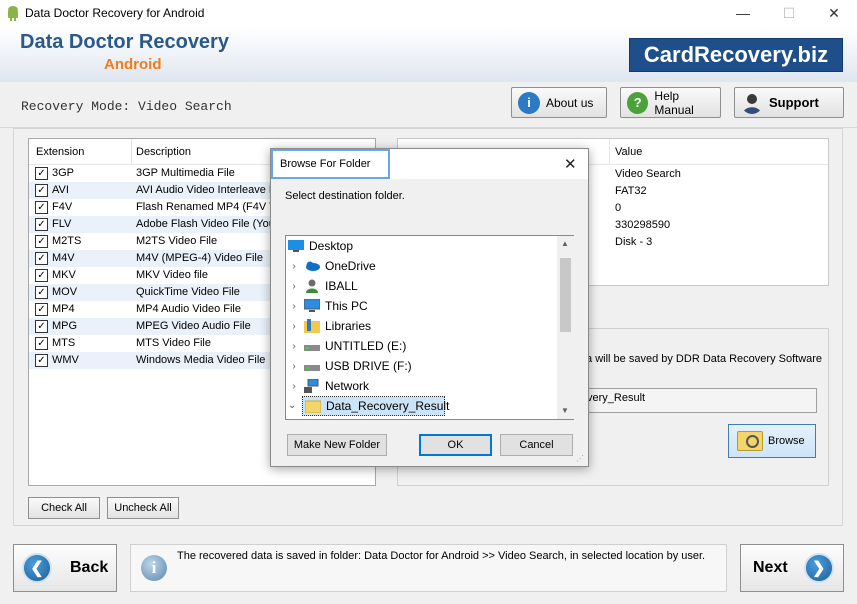 The height and width of the screenshot is (604, 857). What do you see at coordinates (786, 441) in the screenshot?
I see `browse-label: Browse` at bounding box center [786, 441].